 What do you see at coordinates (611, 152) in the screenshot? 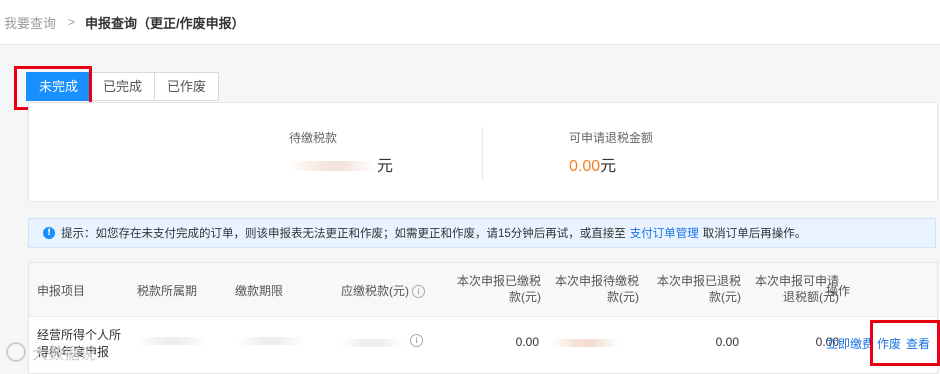
I see `refund-block: 可申请退税金额 0.00 元` at bounding box center [611, 152].